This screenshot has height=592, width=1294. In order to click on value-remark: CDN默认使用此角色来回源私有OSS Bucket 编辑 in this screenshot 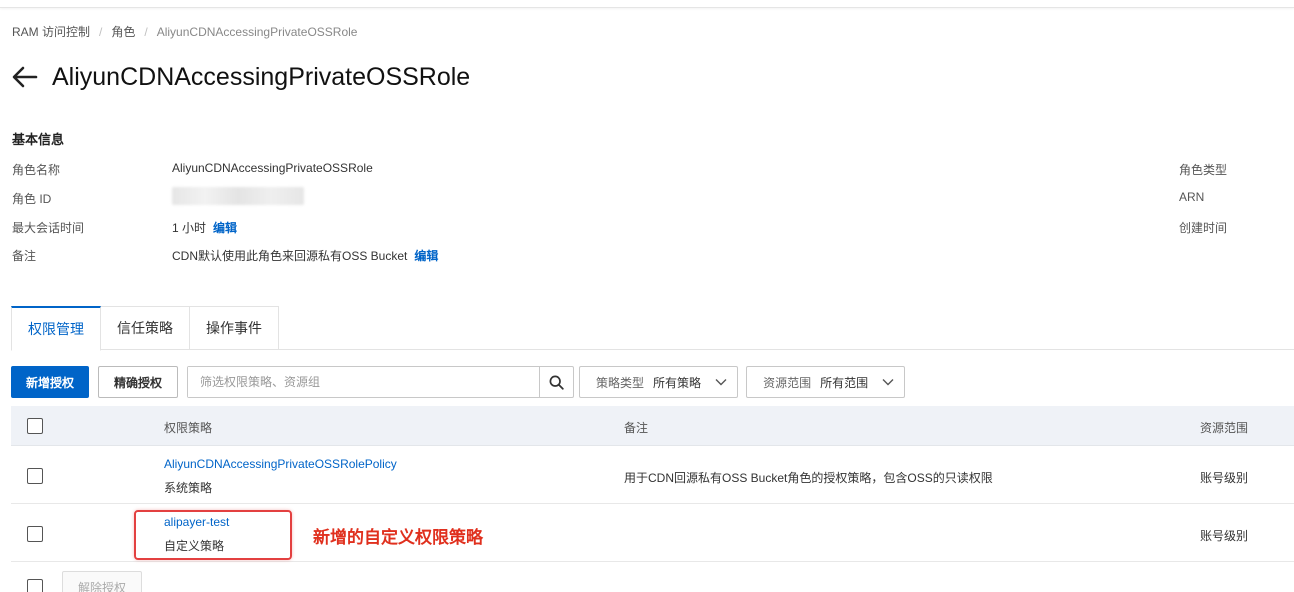, I will do `click(305, 255)`.